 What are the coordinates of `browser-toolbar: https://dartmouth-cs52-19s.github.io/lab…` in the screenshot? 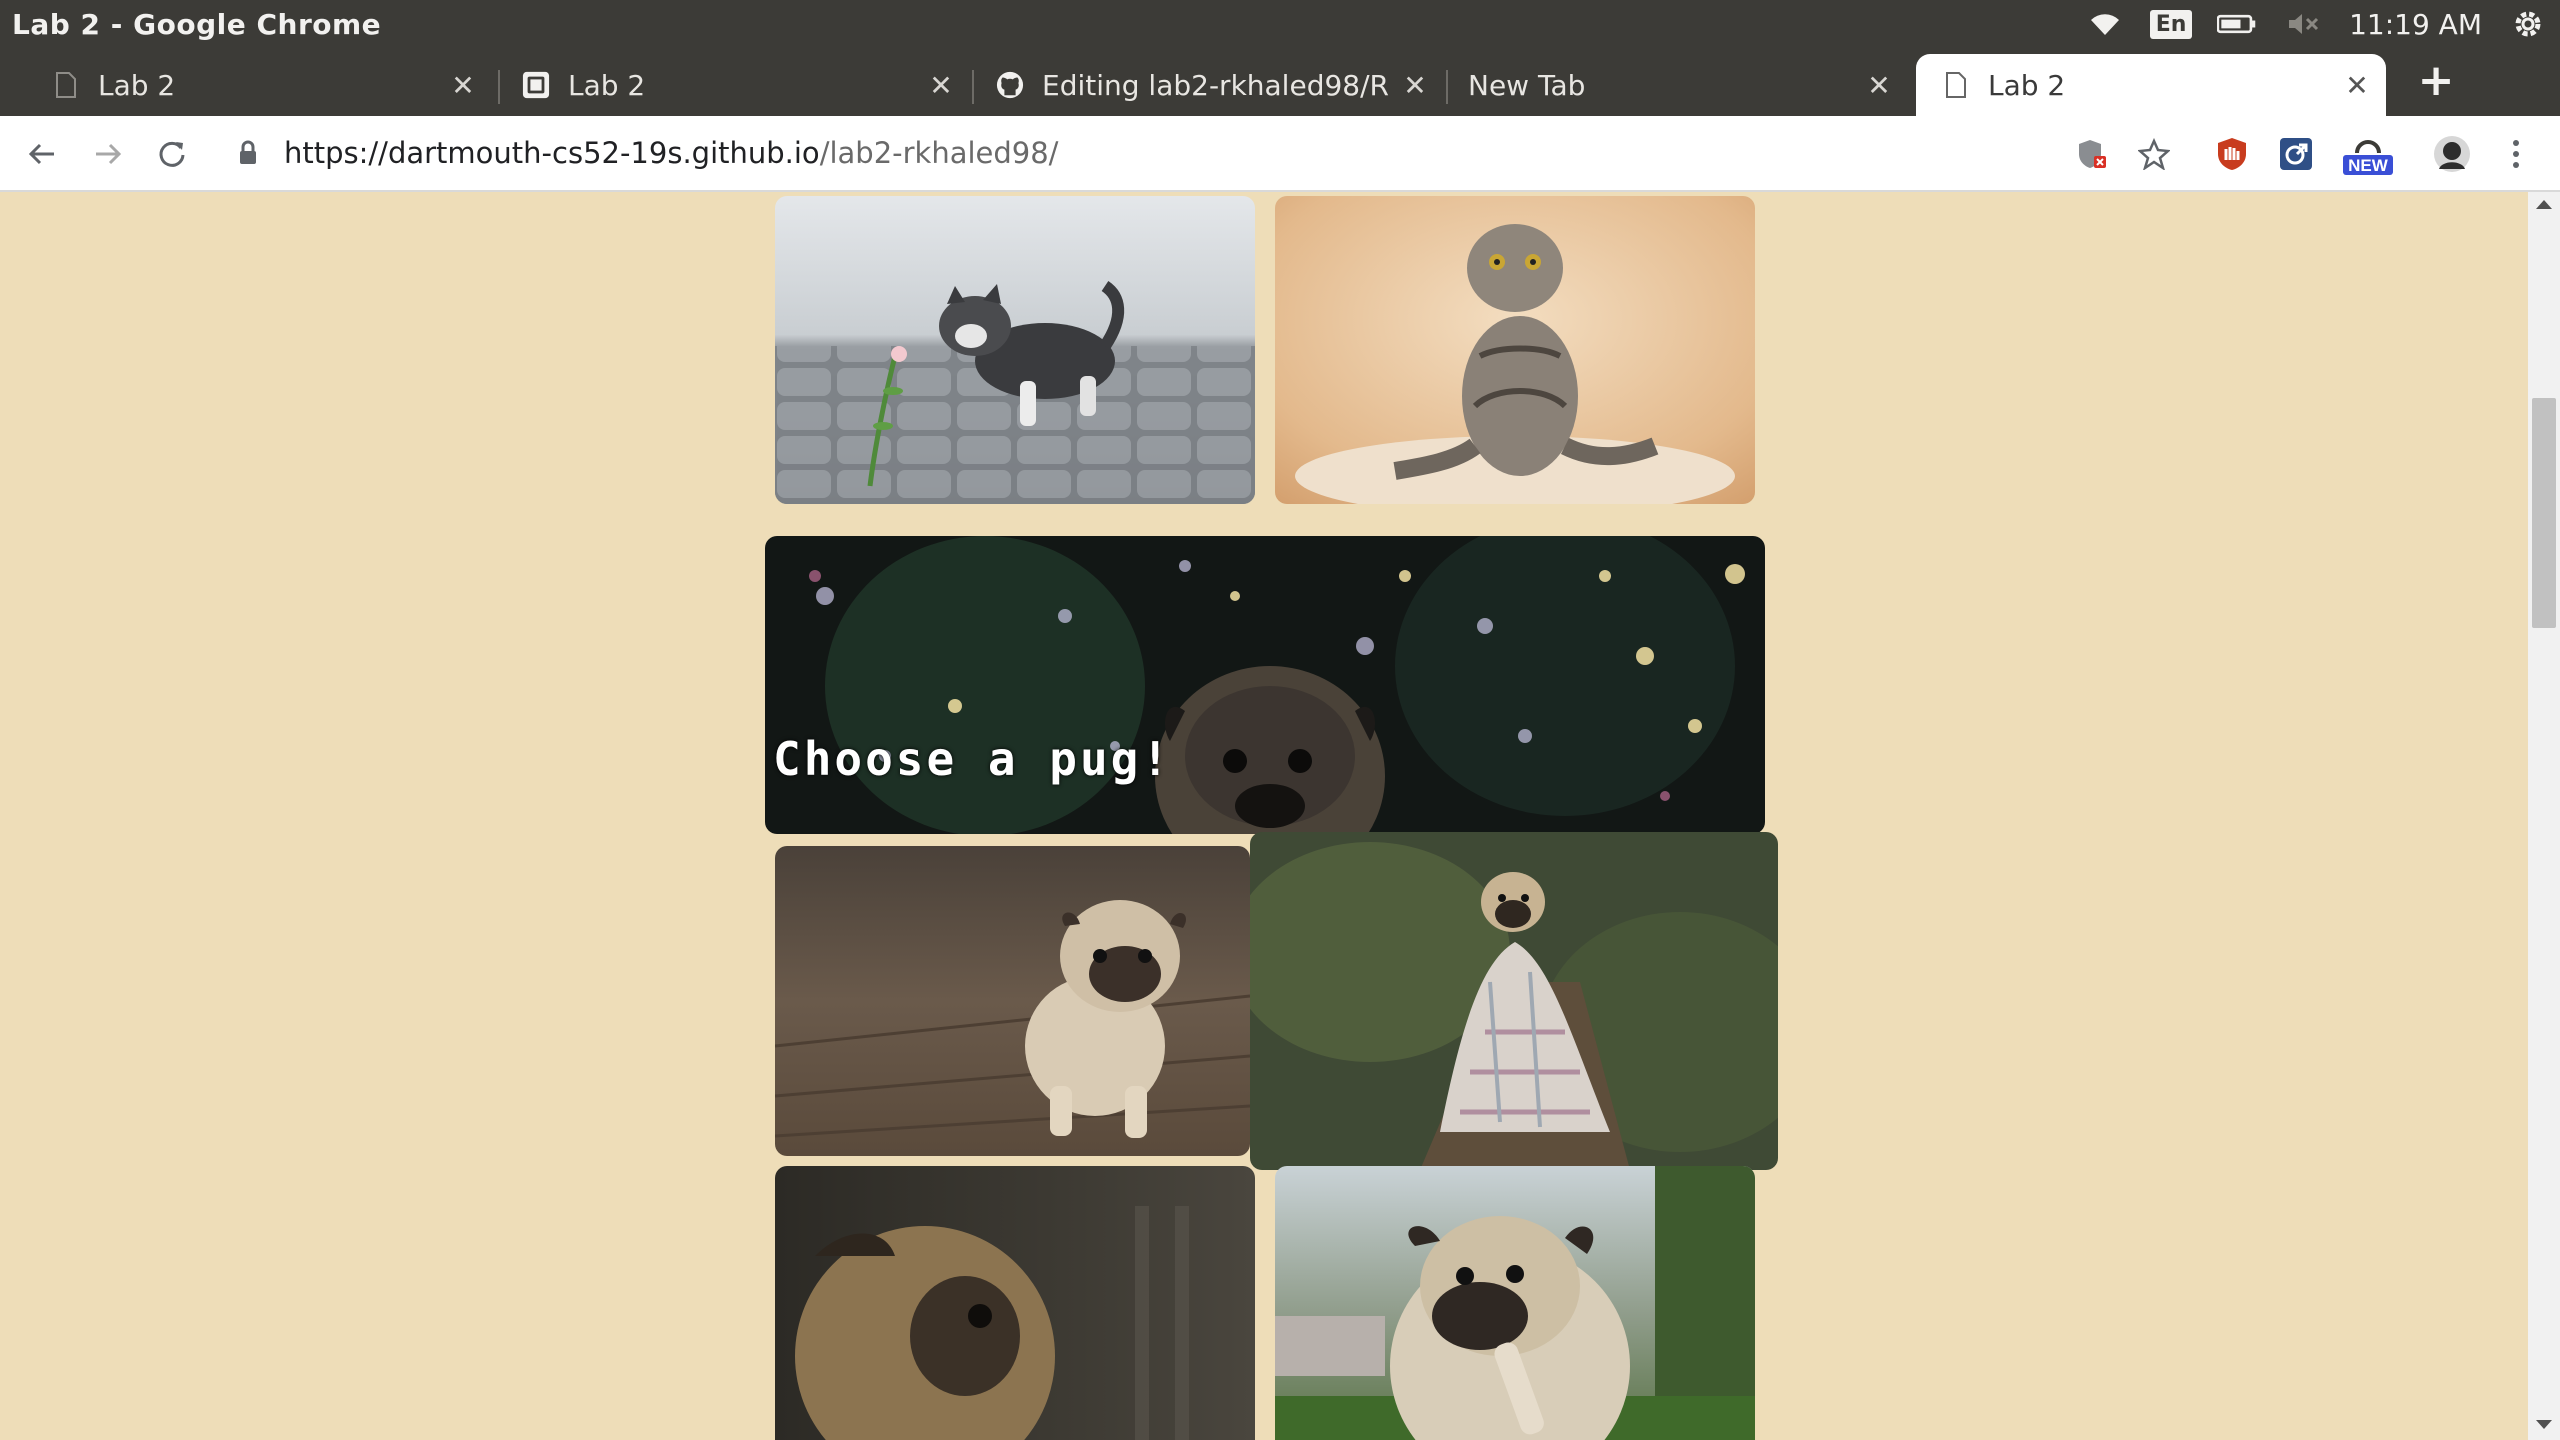 It's located at (1280, 154).